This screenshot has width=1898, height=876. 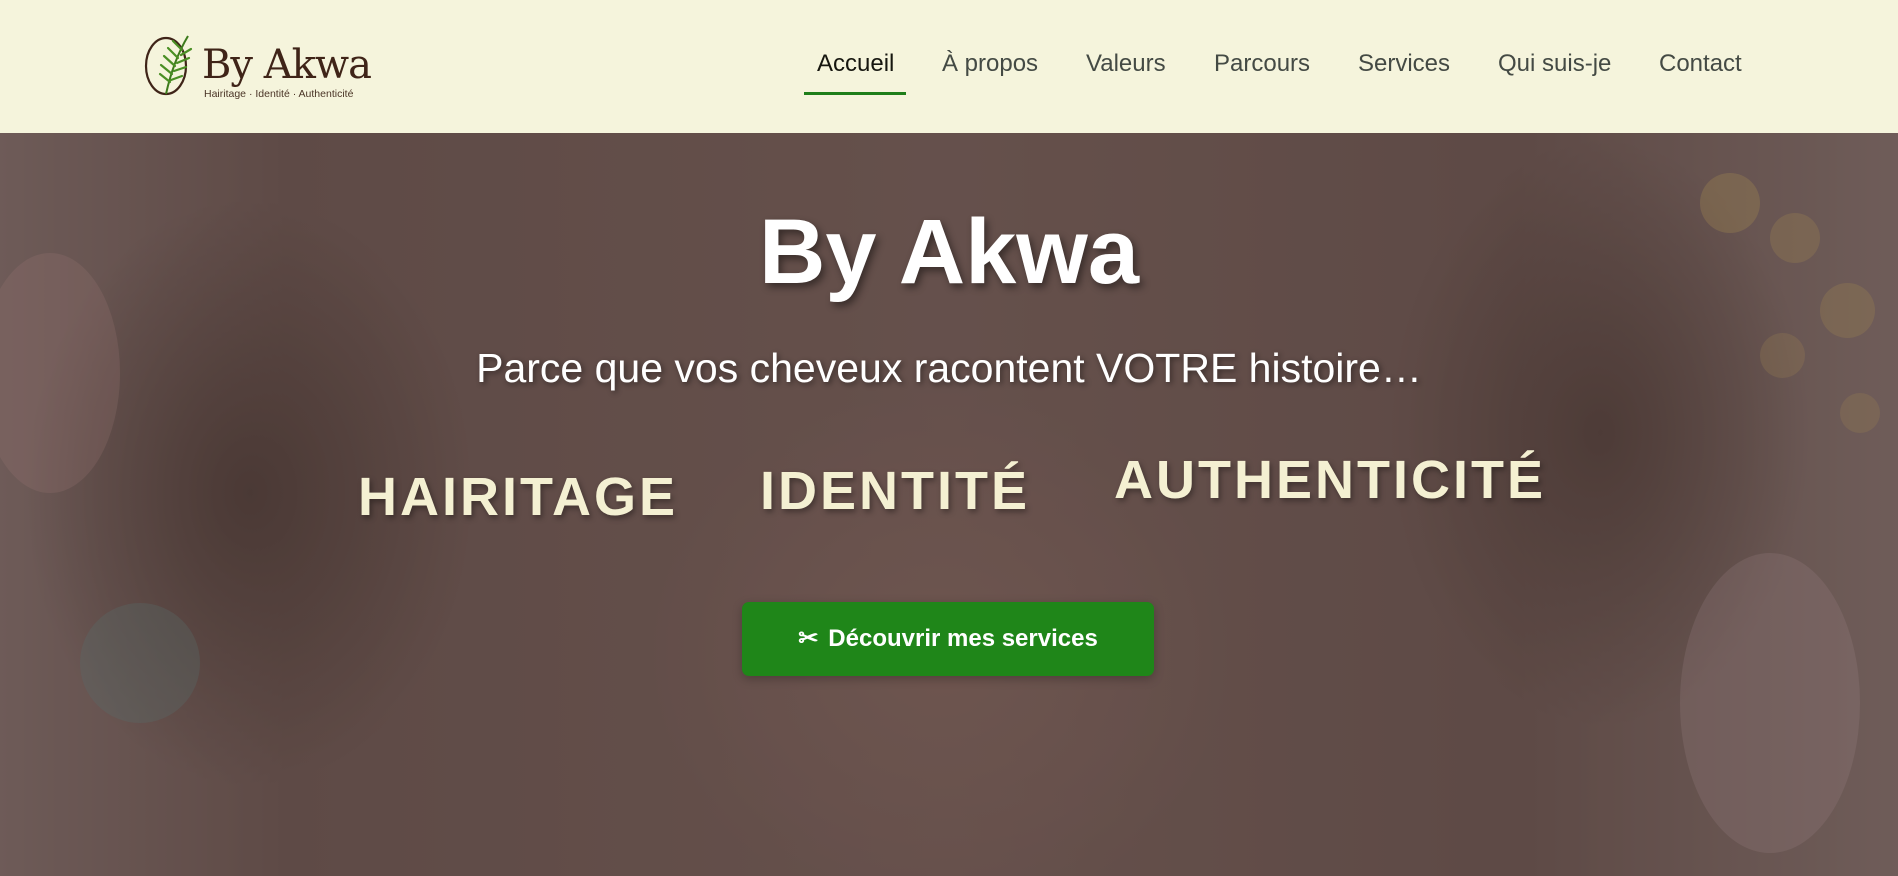 What do you see at coordinates (895, 491) in the screenshot?
I see `pillar-identite: IDENTITÉ` at bounding box center [895, 491].